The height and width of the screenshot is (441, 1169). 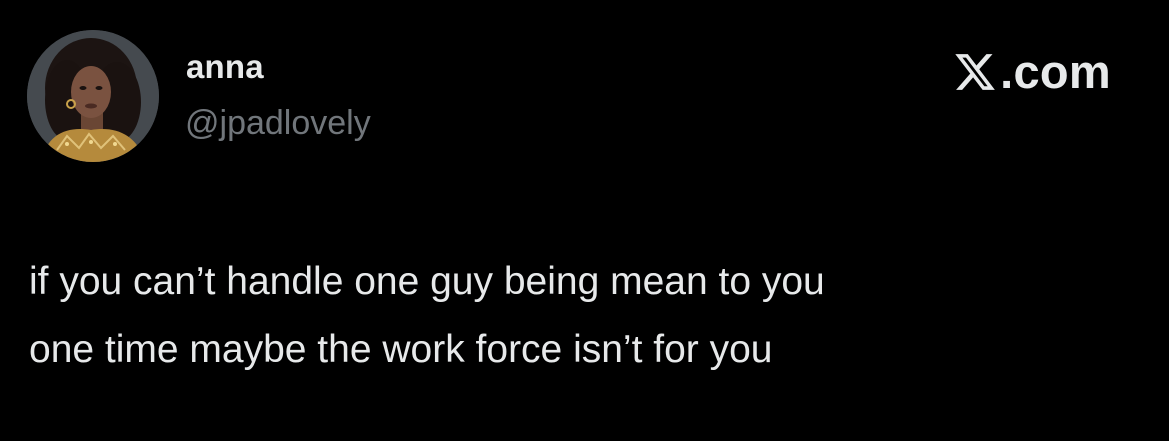 I want to click on avatar, so click(x=93, y=96).